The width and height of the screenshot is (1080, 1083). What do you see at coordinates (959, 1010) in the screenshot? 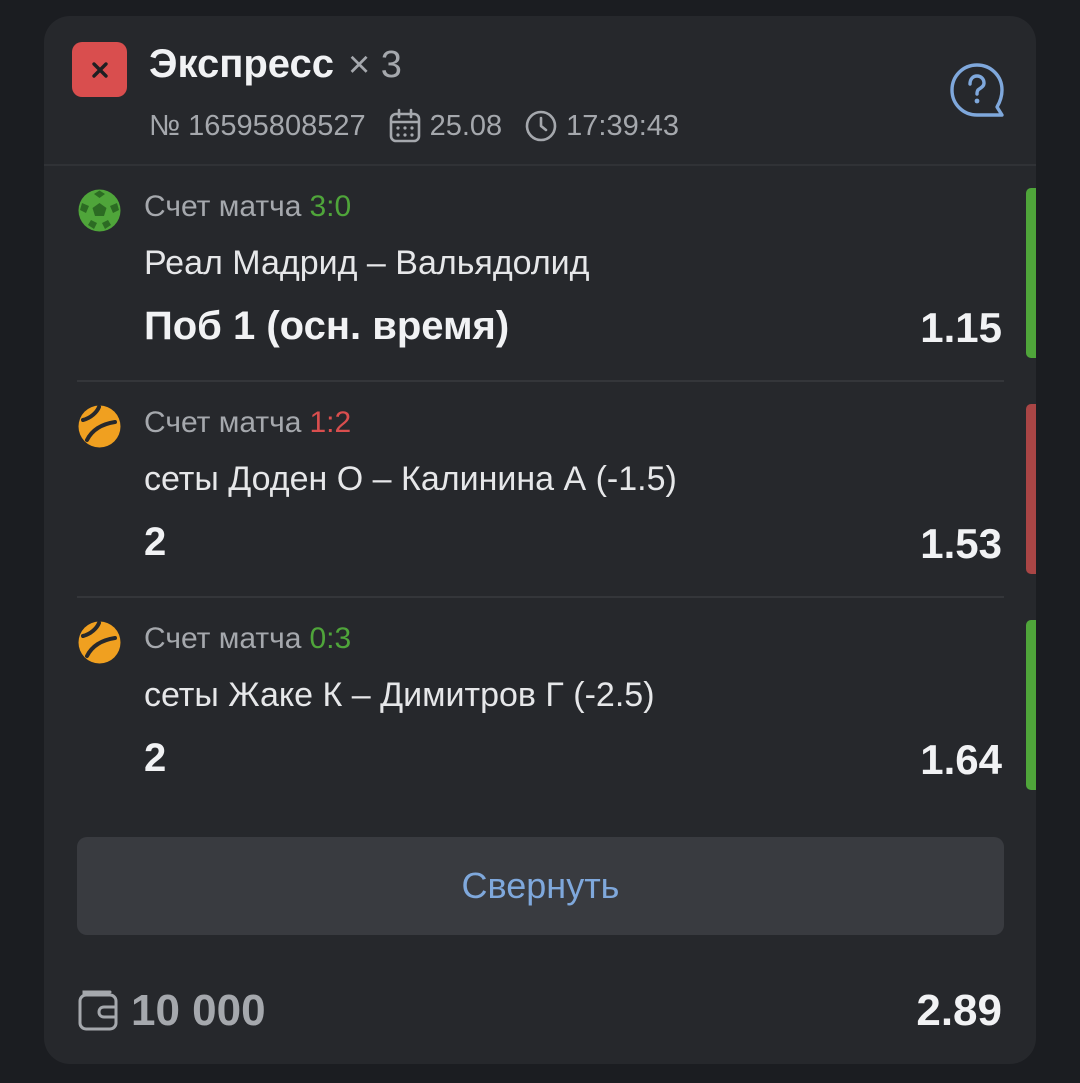
I see `total-odd: 2.89` at bounding box center [959, 1010].